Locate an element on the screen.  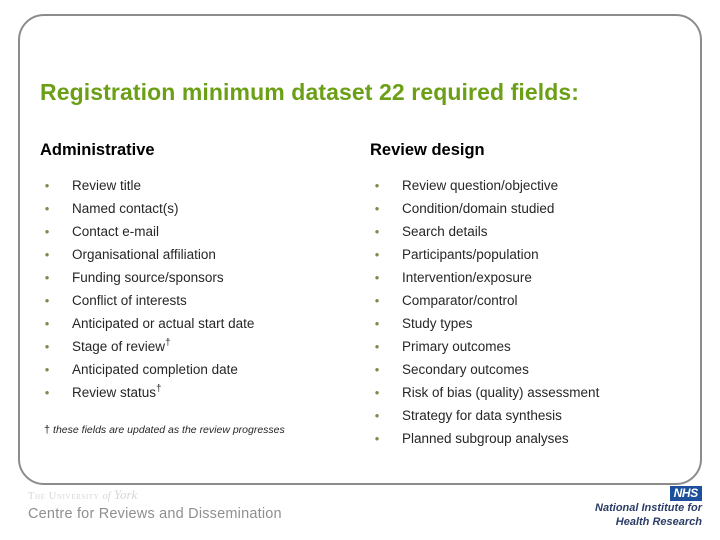
list-item: • Contact e-mail is located at coordinates (200, 231).